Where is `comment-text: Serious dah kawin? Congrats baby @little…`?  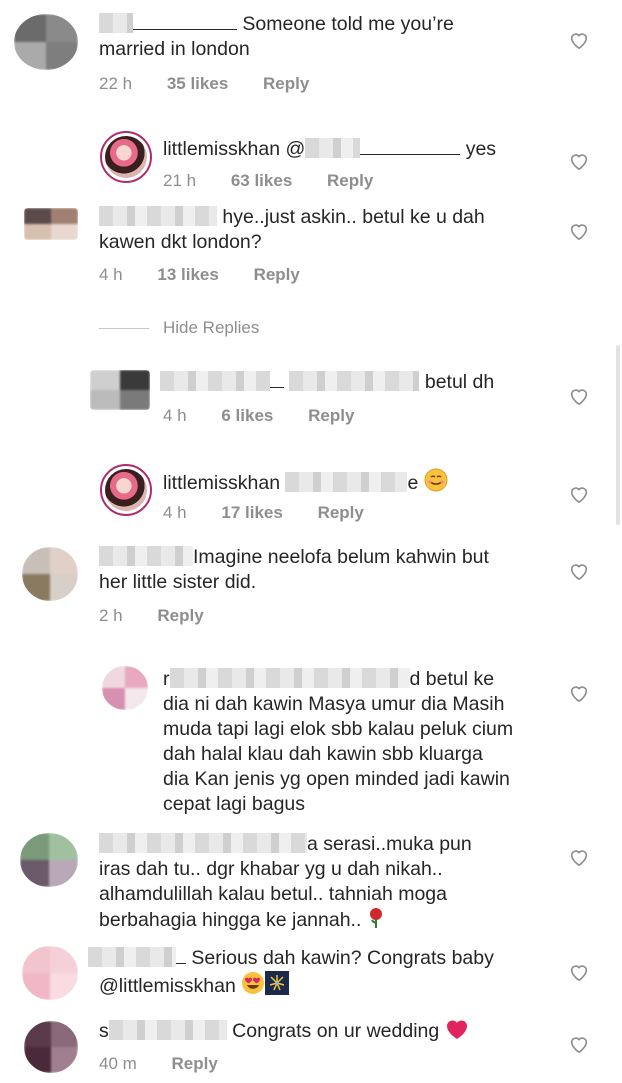
comment-text: Serious dah kawin? Congrats baby @little… is located at coordinates (291, 974).